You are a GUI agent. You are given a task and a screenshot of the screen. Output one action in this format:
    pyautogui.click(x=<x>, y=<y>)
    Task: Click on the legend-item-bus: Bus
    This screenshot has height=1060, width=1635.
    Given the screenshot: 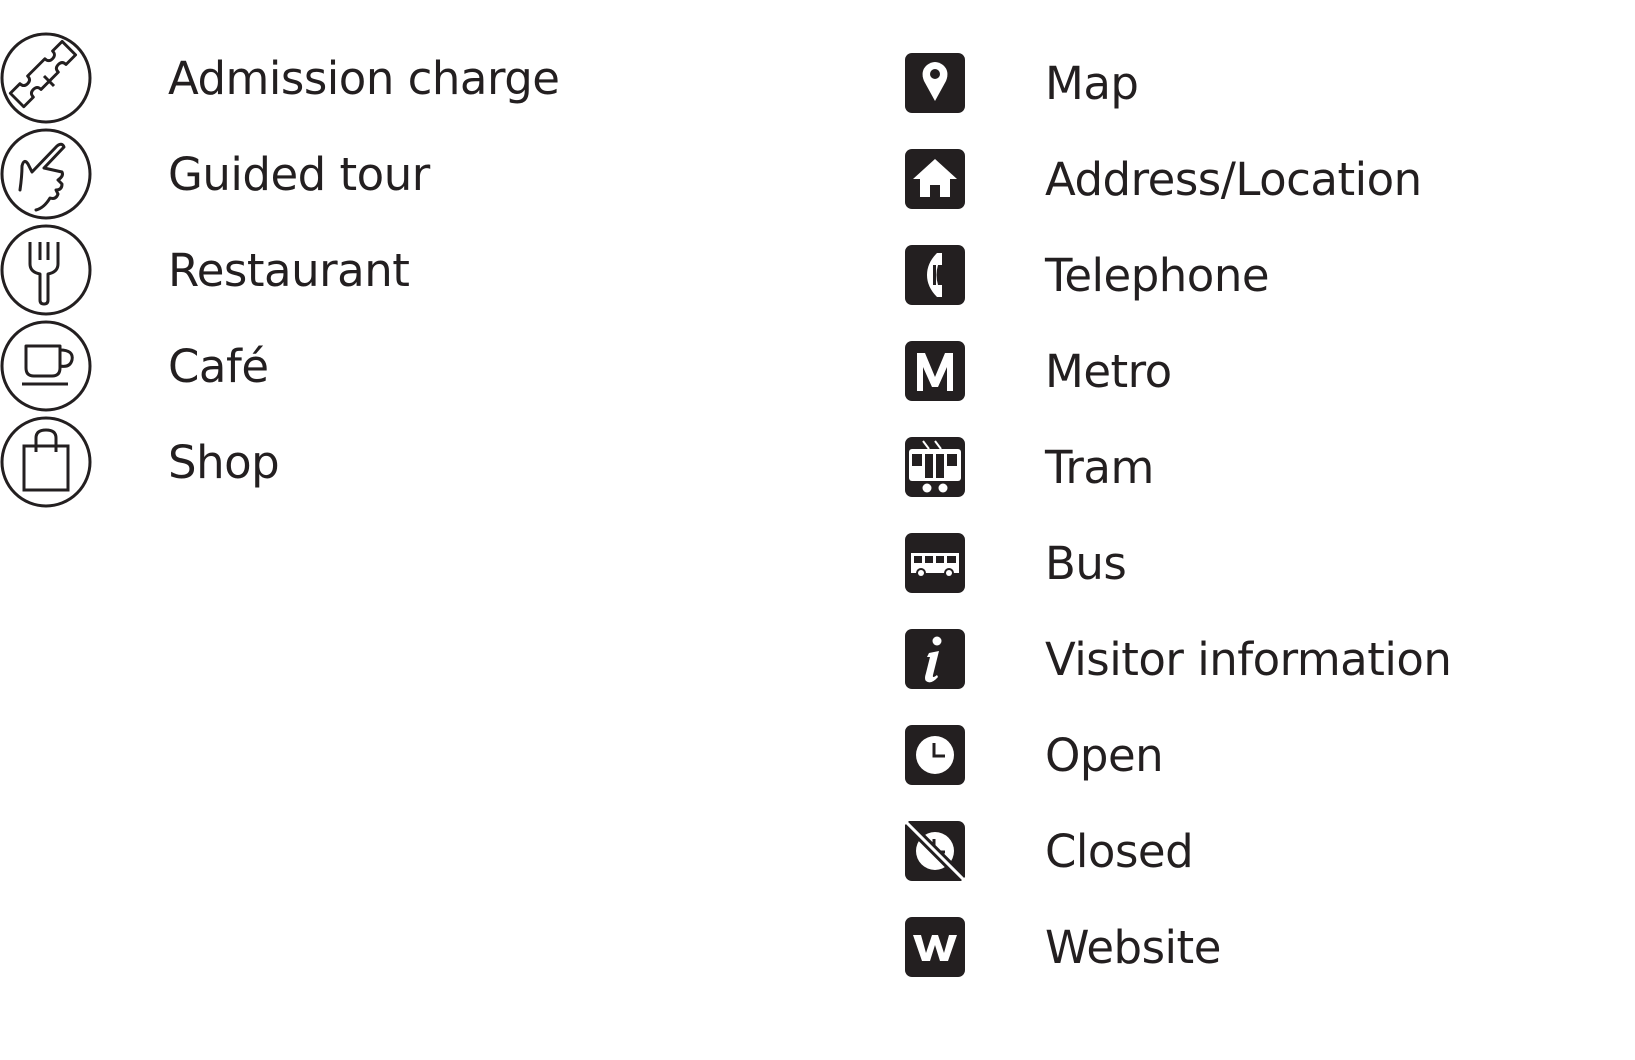 What is the action you would take?
    pyautogui.click(x=1016, y=563)
    